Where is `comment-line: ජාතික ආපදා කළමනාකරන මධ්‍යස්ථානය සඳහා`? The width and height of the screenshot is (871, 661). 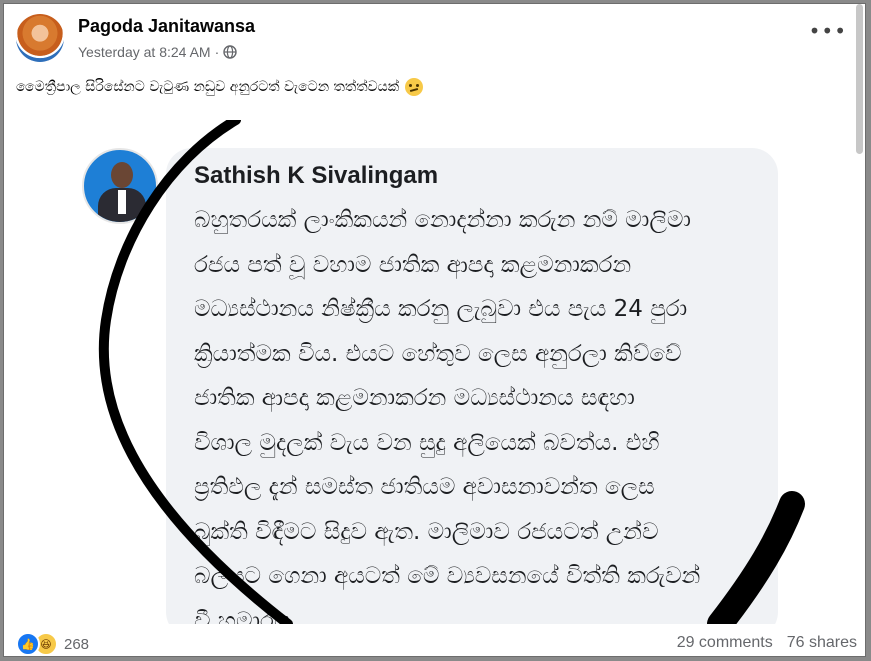 comment-line: ජාතික ආපදා කළමනාකරන මධ්‍යස්ථානය සඳහා is located at coordinates (414, 398).